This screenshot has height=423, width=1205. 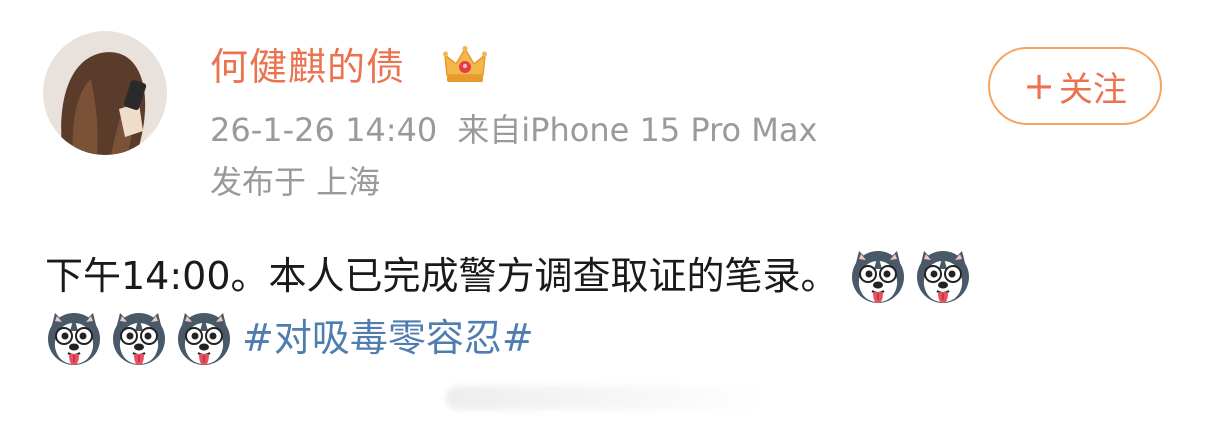 What do you see at coordinates (442, 276) in the screenshot?
I see `post-text: 下午14:00。本人已完成警方调查取证的笔录。` at bounding box center [442, 276].